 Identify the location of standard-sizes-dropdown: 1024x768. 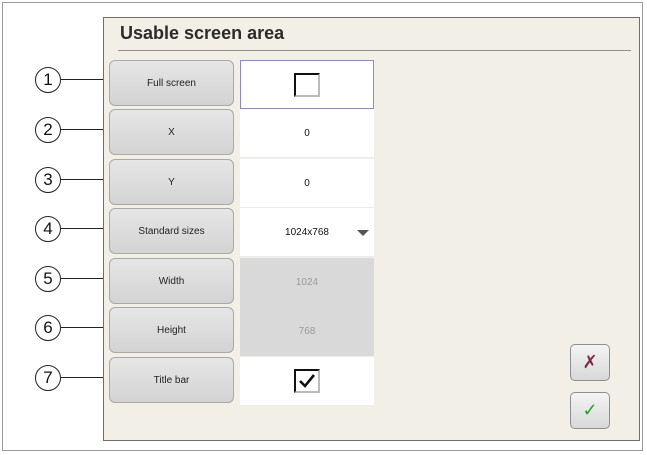
(307, 232).